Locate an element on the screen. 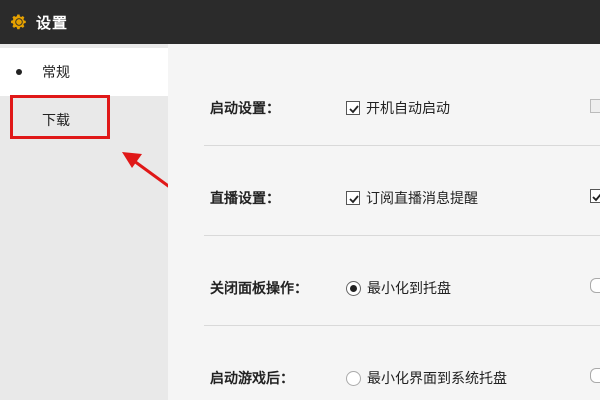  minimize-to-tray-radio: 最小化到托盘 is located at coordinates (398, 288).